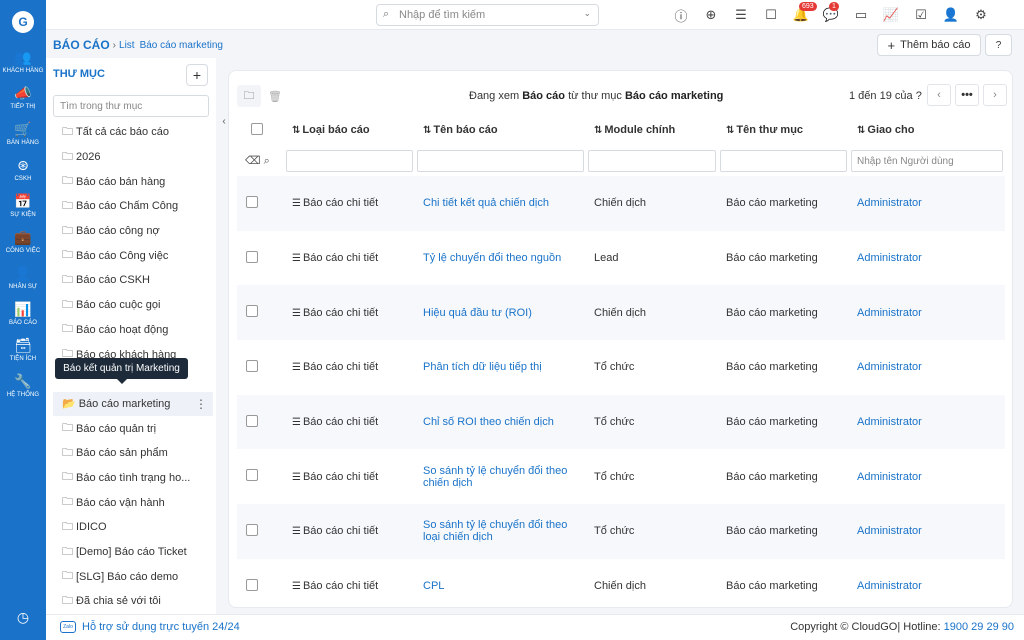 This screenshot has height=640, width=1024. What do you see at coordinates (349, 130) in the screenshot?
I see `col-report-type: ⇅ Loại báo cáo` at bounding box center [349, 130].